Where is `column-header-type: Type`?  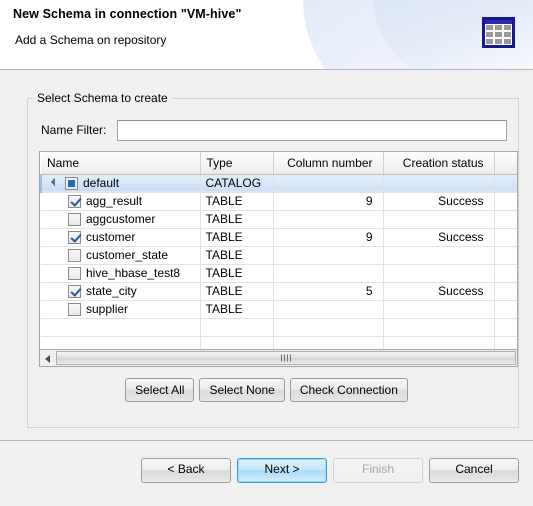
column-header-type: Type is located at coordinates (237, 163).